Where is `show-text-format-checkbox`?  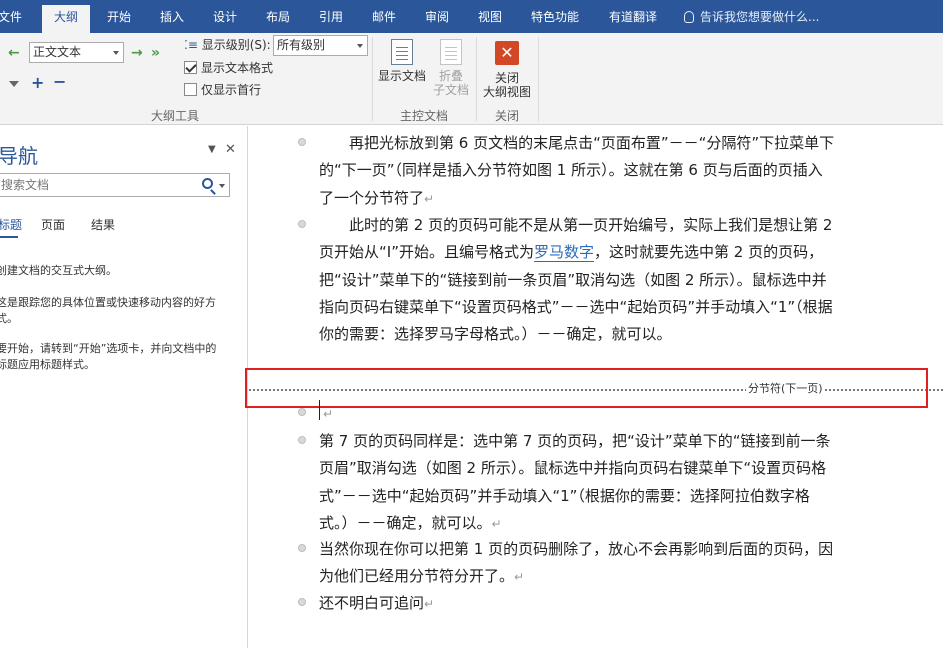 show-text-format-checkbox is located at coordinates (190, 67).